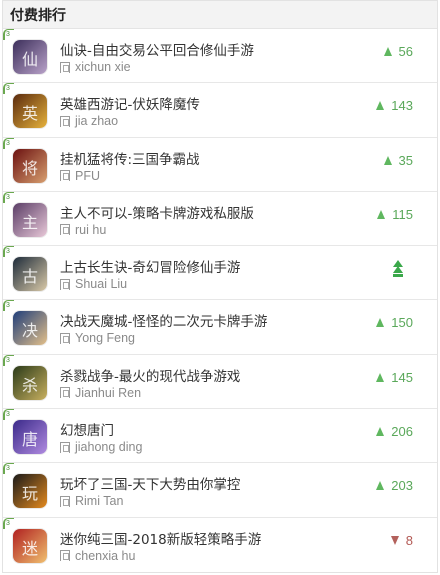 The width and height of the screenshot is (440, 575). I want to click on panel-header: 付费排行, so click(220, 15).